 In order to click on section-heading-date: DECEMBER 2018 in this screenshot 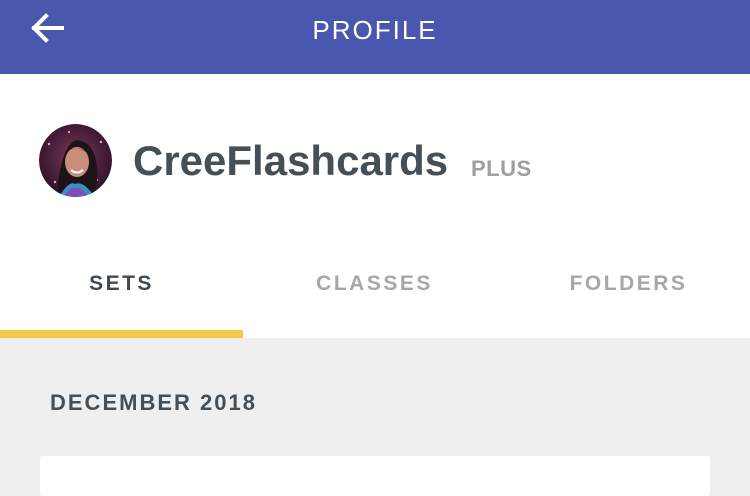, I will do `click(153, 402)`.